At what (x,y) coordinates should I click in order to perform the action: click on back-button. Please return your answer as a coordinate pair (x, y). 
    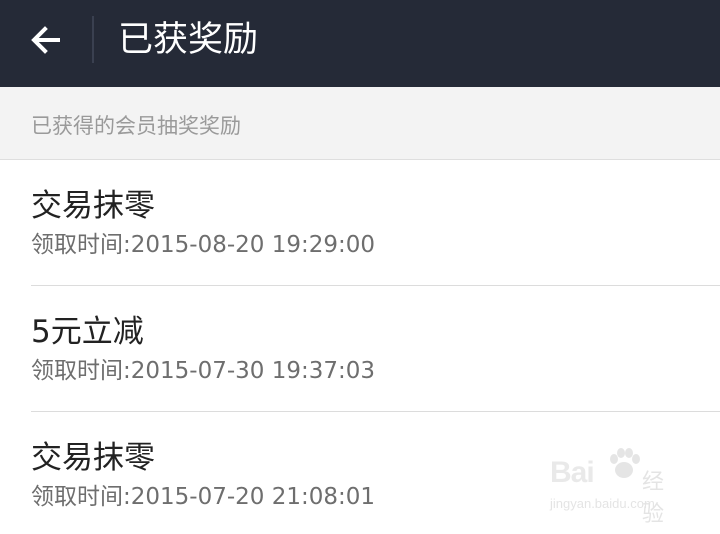
    Looking at the image, I should click on (46, 40).